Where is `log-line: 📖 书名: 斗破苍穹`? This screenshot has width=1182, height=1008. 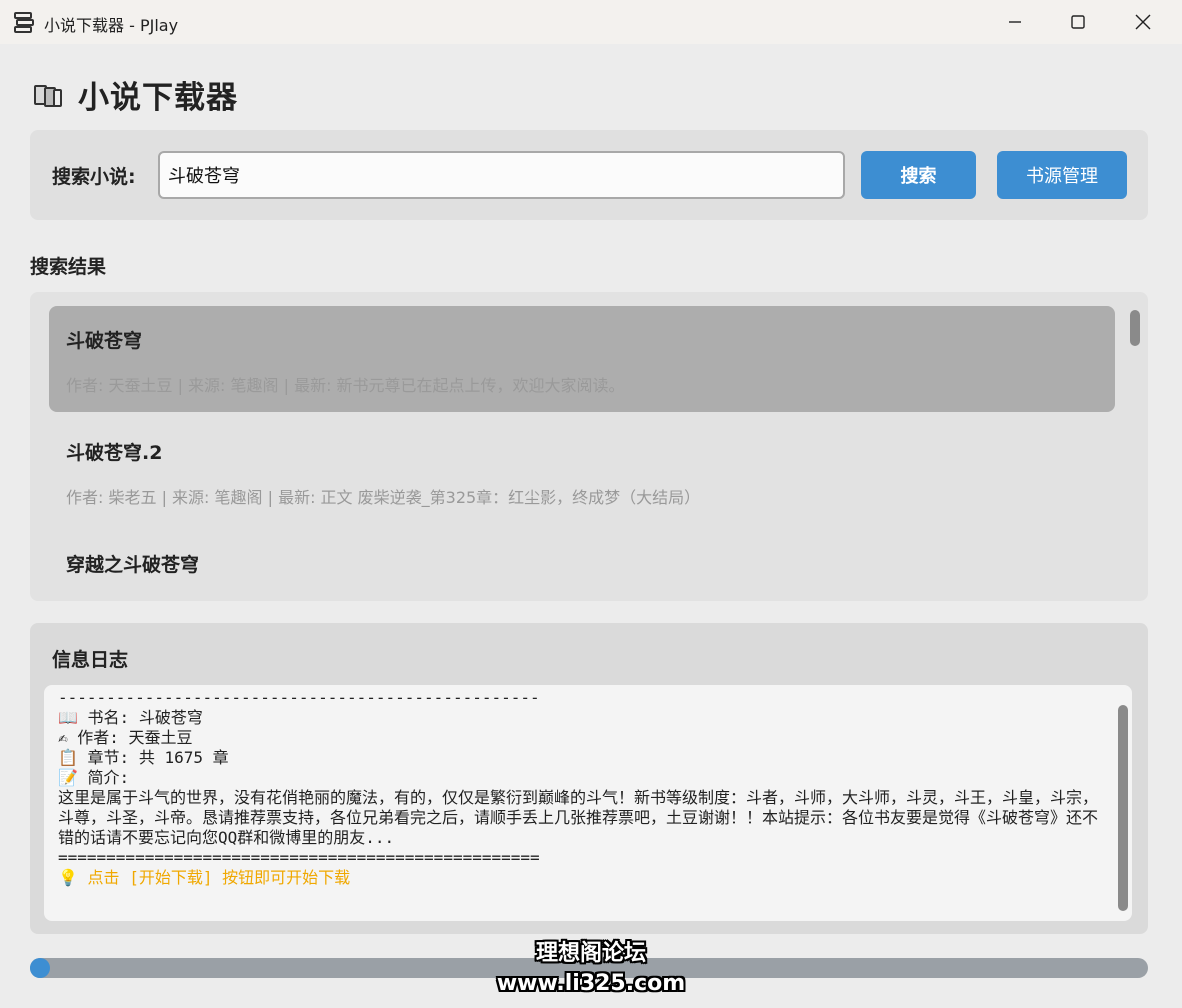 log-line: 📖 书名: 斗破苍穹 is located at coordinates (130, 717).